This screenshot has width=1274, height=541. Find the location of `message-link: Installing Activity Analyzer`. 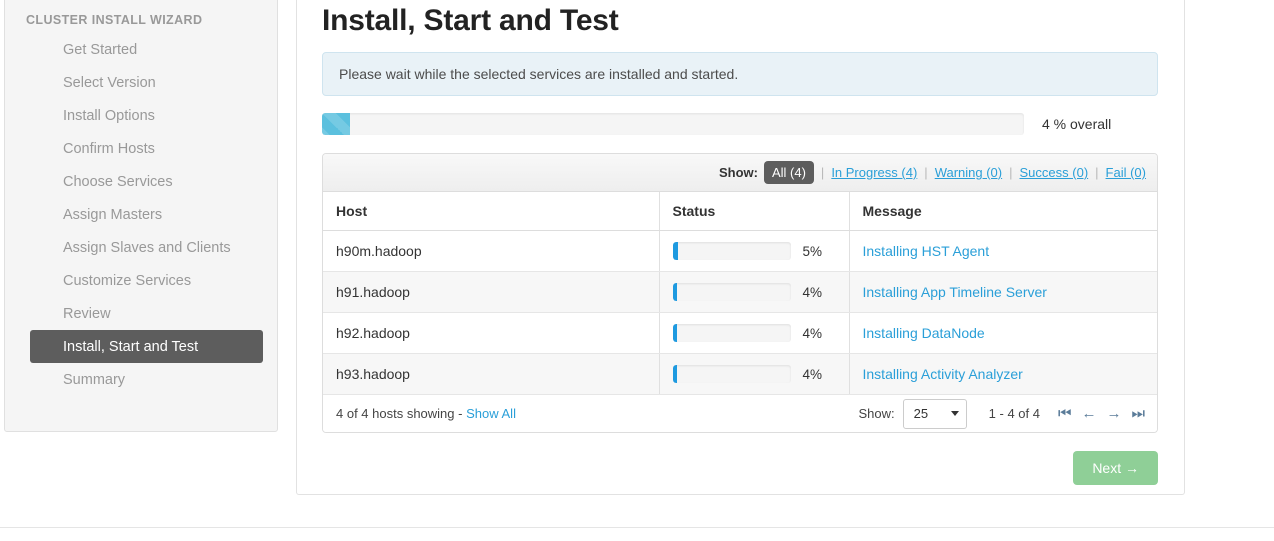

message-link: Installing Activity Analyzer is located at coordinates (943, 374).